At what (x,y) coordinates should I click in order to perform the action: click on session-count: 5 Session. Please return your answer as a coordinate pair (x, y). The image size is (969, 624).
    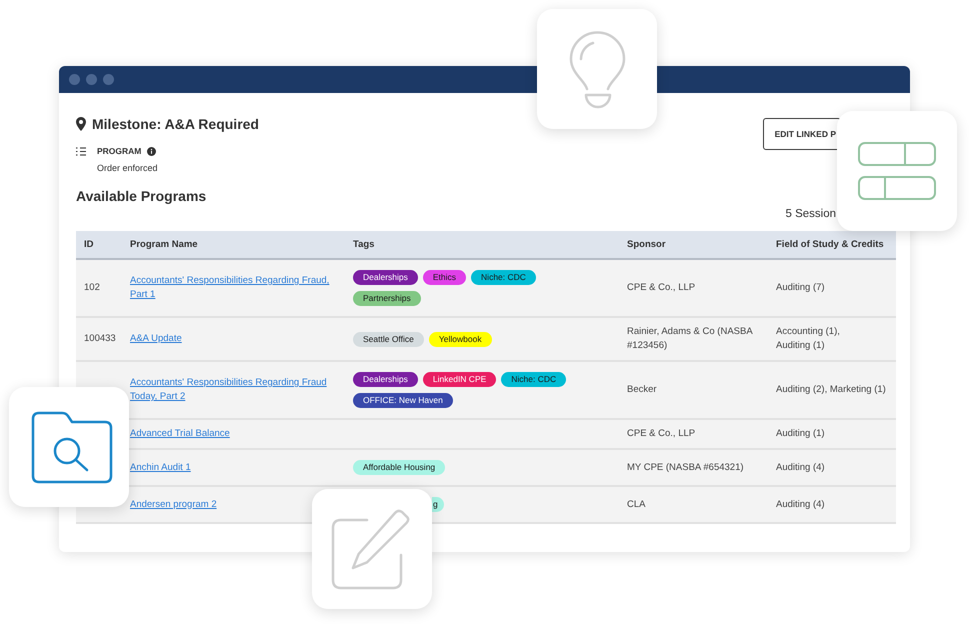
    Looking at the image, I should click on (810, 214).